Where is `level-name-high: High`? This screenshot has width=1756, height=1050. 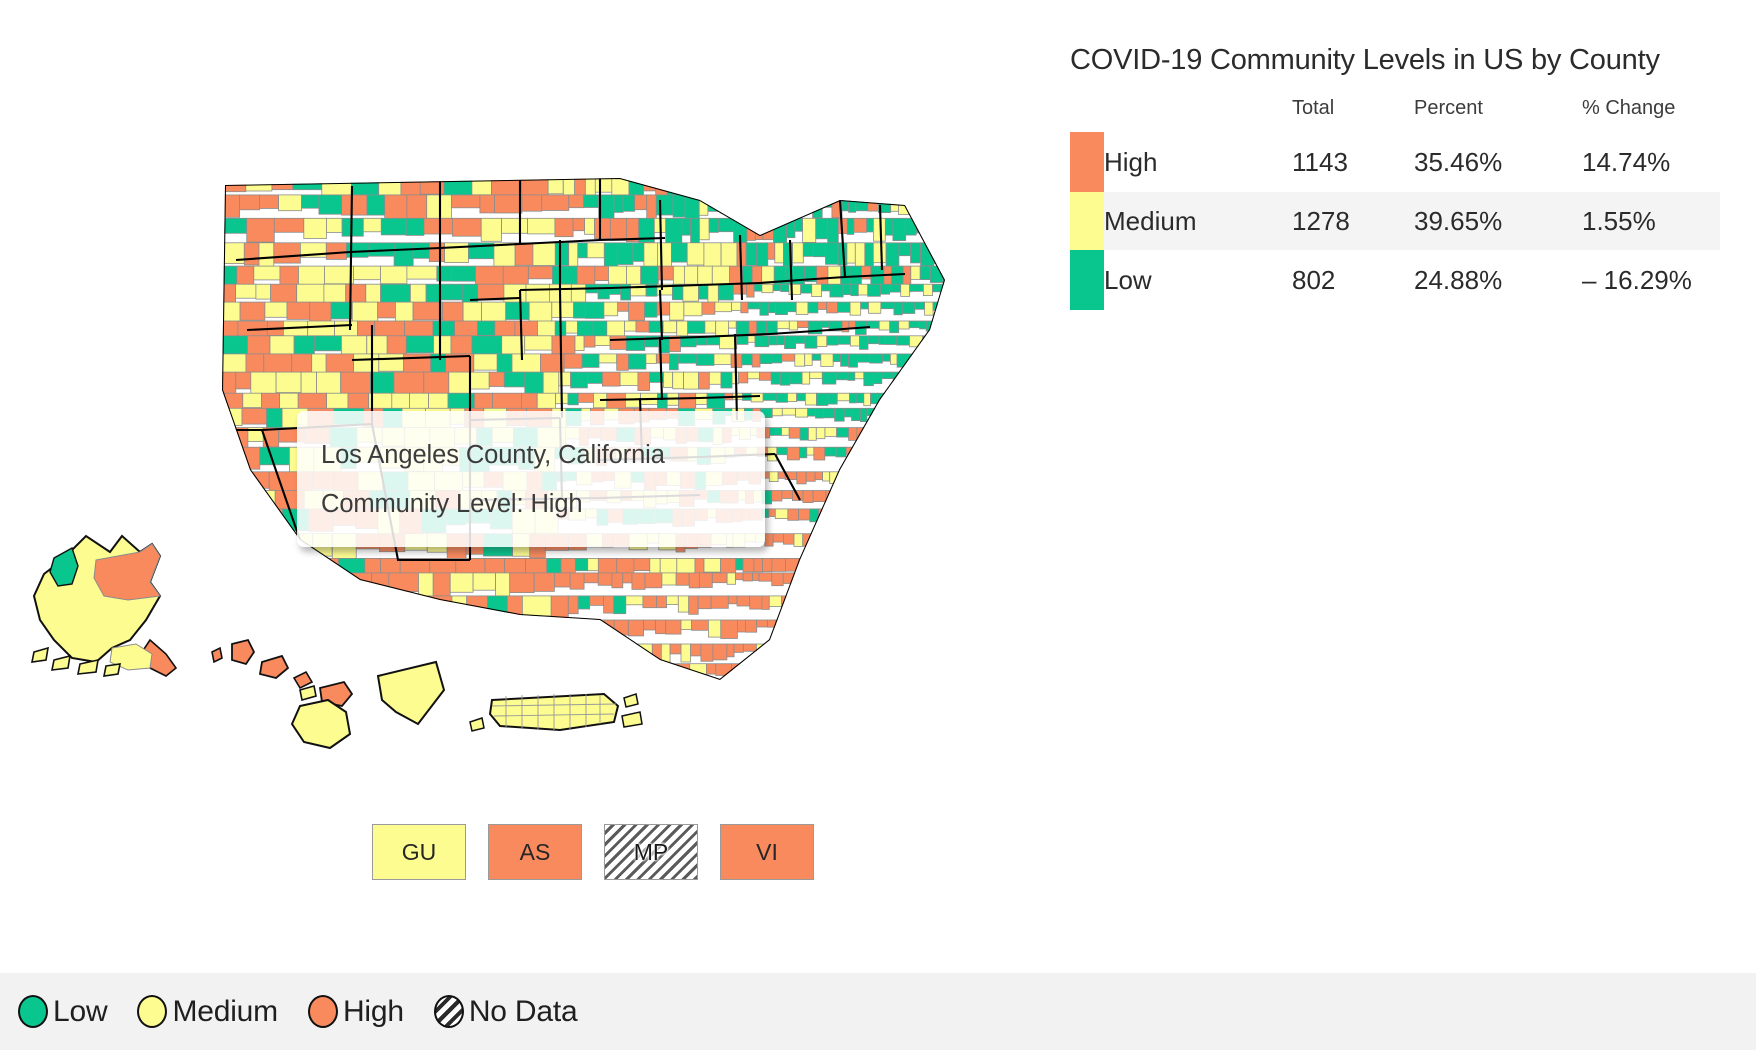
level-name-high: High is located at coordinates (1131, 161).